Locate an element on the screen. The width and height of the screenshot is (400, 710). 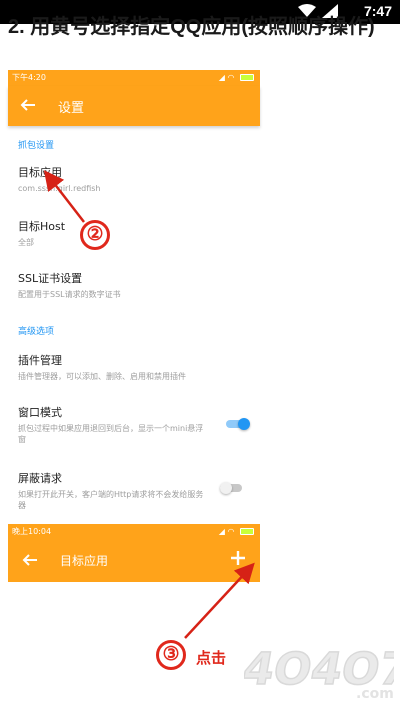
settings-title: 设置 is located at coordinates (71, 108).